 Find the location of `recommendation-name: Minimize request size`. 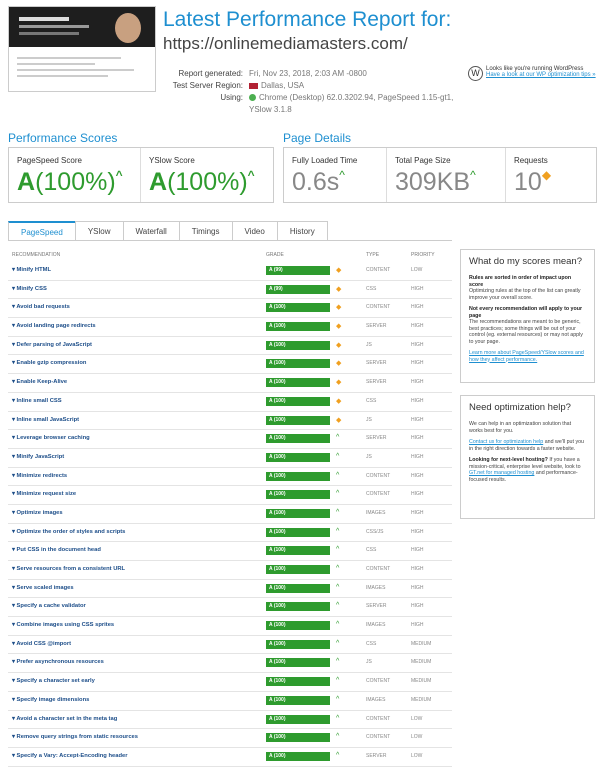

recommendation-name: Minimize request size is located at coordinates (44, 494).